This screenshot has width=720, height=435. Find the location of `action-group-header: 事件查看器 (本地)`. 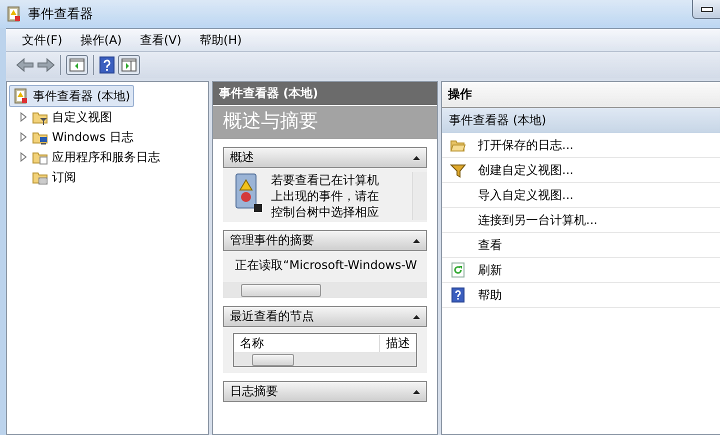

action-group-header: 事件查看器 (本地) is located at coordinates (581, 120).